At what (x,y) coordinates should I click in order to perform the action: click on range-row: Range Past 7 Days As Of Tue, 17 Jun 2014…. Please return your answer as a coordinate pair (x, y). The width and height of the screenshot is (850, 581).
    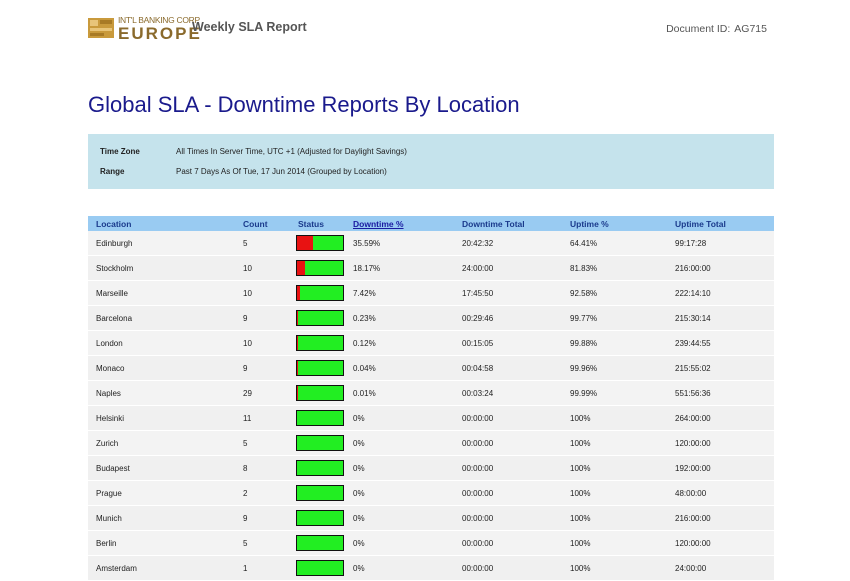
    Looking at the image, I should click on (243, 171).